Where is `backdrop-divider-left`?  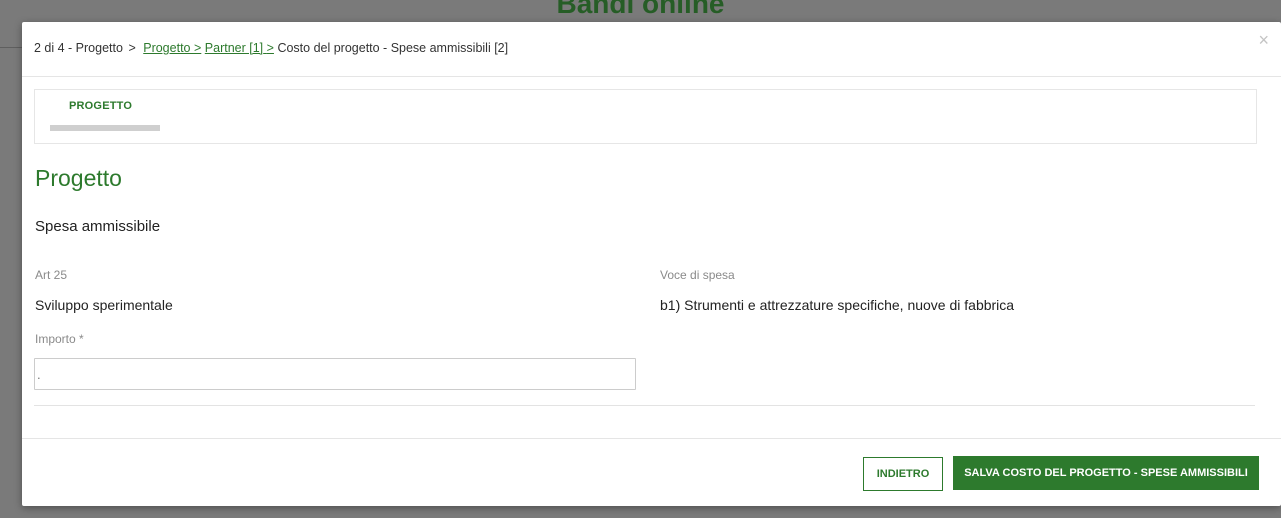 backdrop-divider-left is located at coordinates (11, 47).